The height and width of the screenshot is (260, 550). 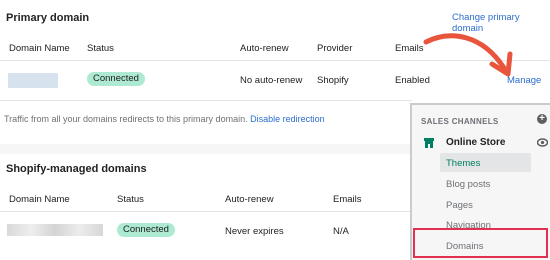 I want to click on auto-renew-value: Never expires, so click(x=254, y=231).